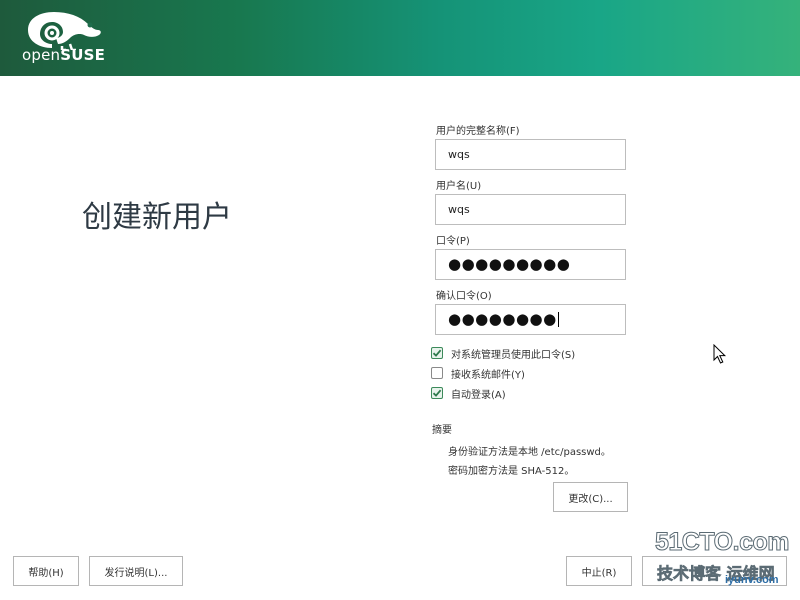 The height and width of the screenshot is (600, 800). What do you see at coordinates (530, 154) in the screenshot?
I see `full-name-field: wqs` at bounding box center [530, 154].